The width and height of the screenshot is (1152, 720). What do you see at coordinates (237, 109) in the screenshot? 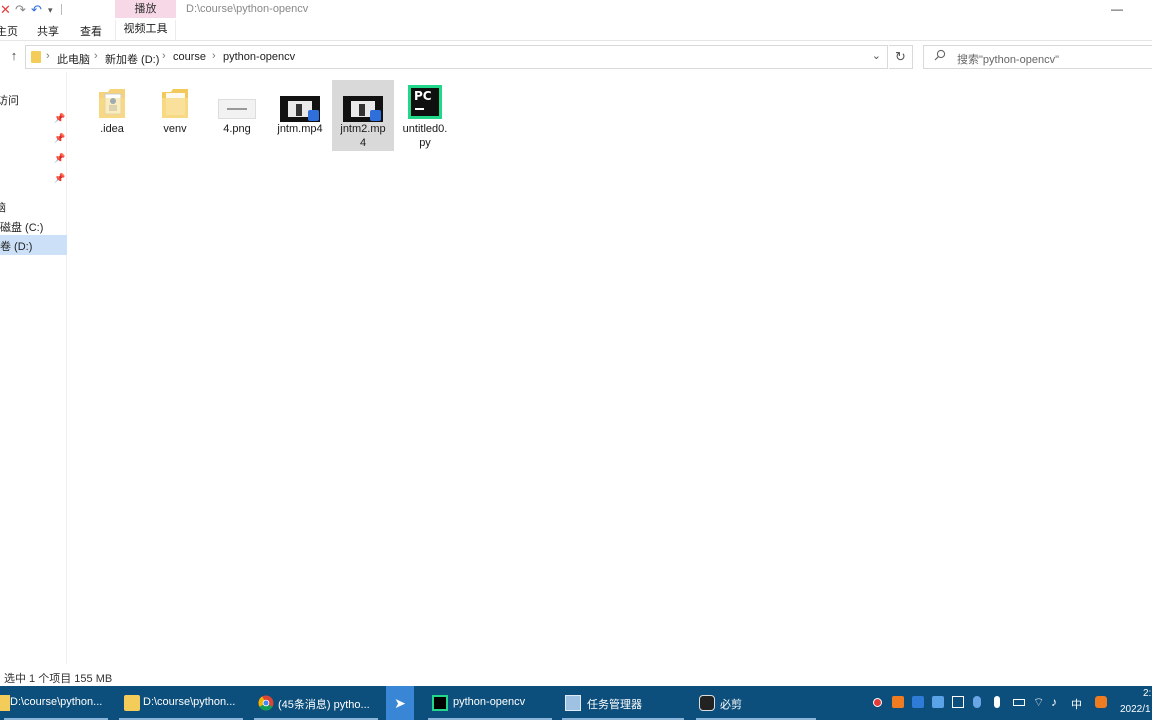
I see `image-thumbnail-icon` at bounding box center [237, 109].